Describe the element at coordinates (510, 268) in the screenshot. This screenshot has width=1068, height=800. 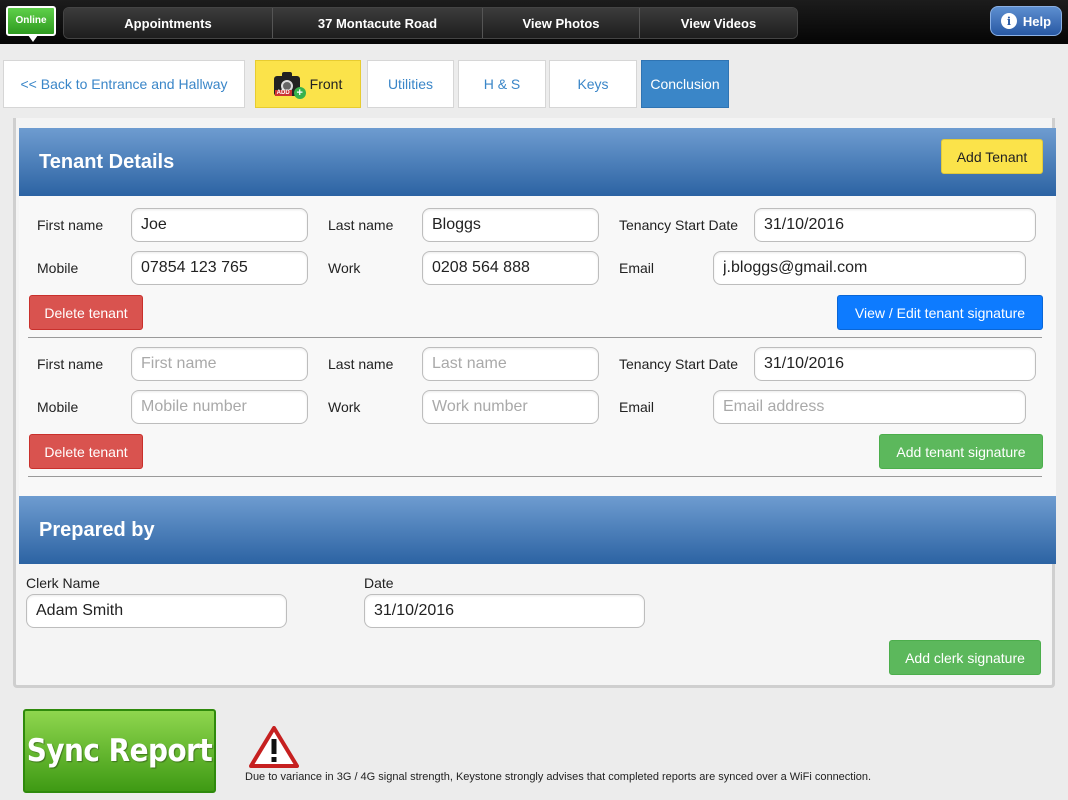
I see `tenant-1-work-input` at that location.